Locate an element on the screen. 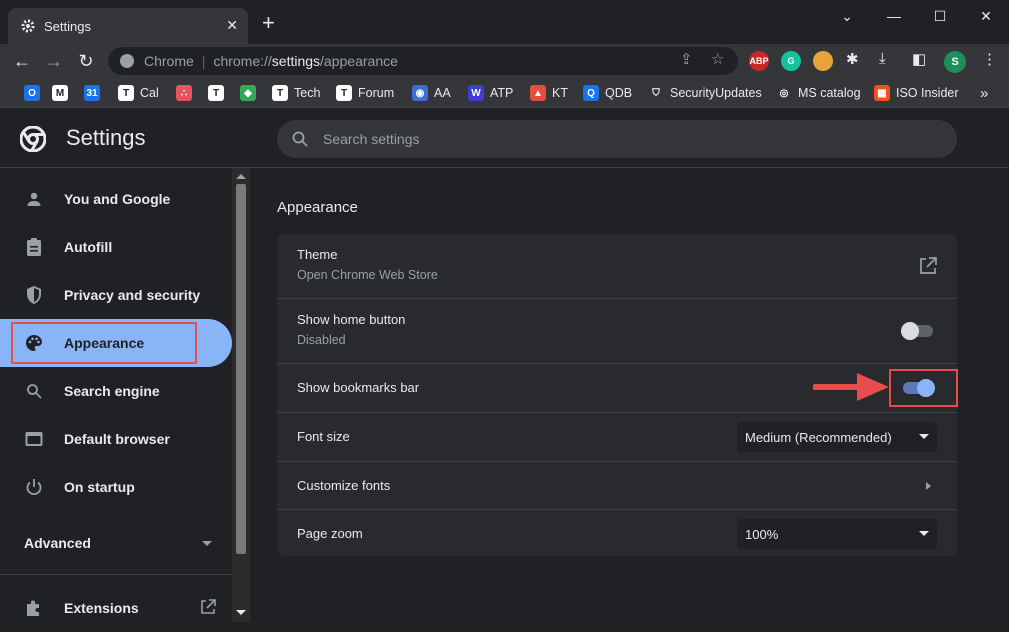 This screenshot has width=1009, height=632. customize-fonts-row: Customize fonts is located at coordinates (617, 485).